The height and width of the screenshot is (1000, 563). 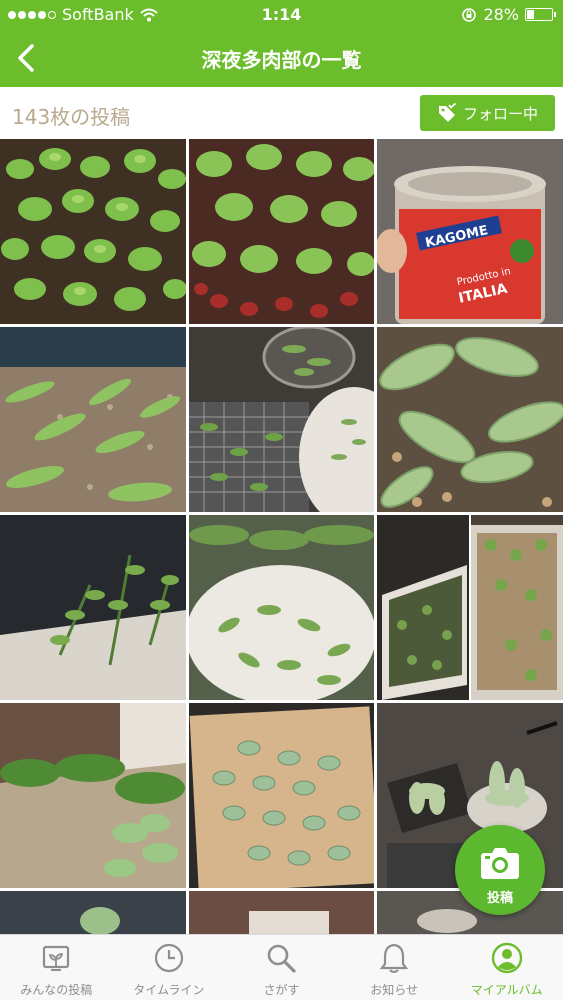 I want to click on nav-bar: 深夜多肉部の一覧, so click(x=281, y=58).